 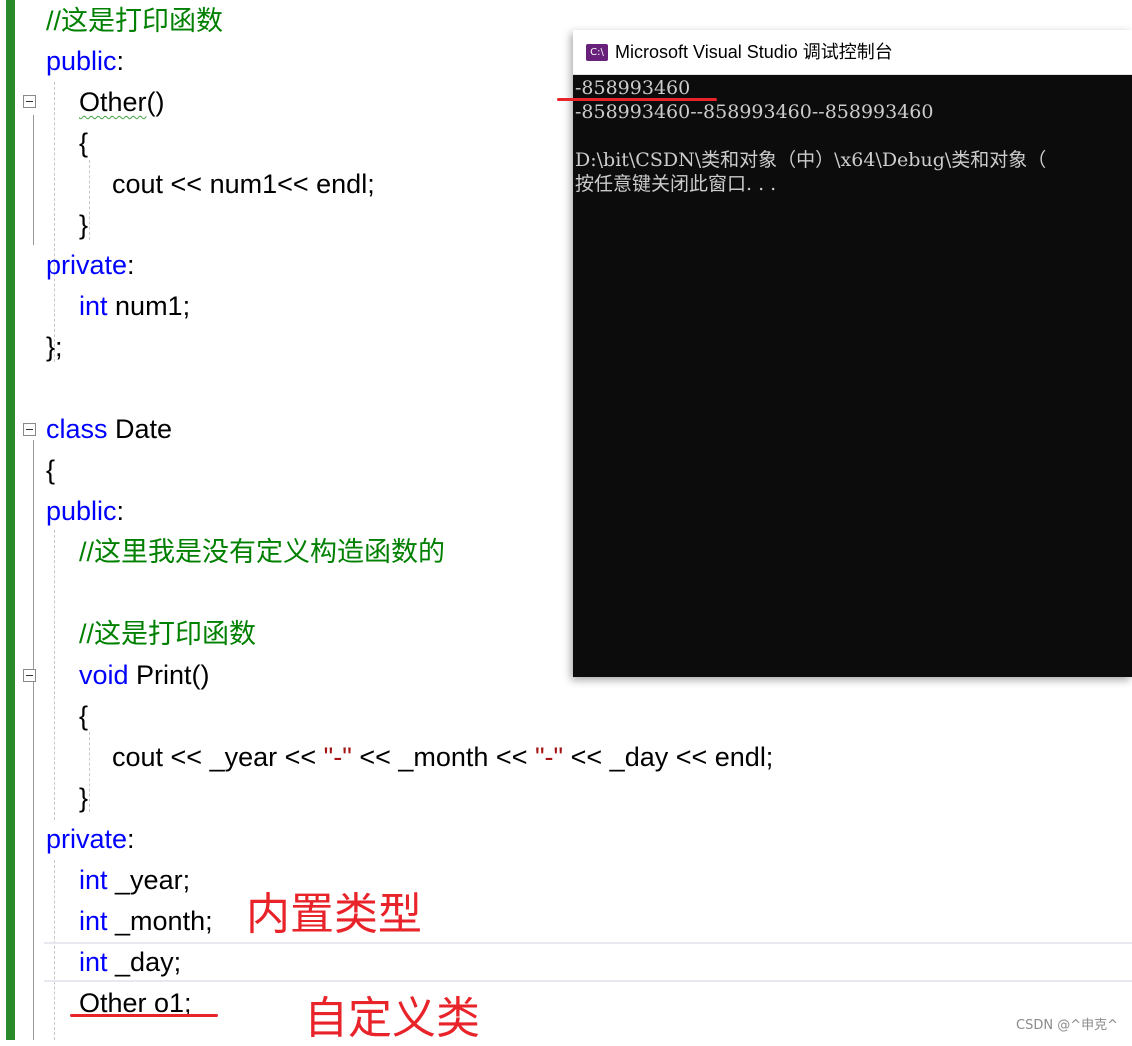 What do you see at coordinates (144, 675) in the screenshot?
I see `code-line: void Print()` at bounding box center [144, 675].